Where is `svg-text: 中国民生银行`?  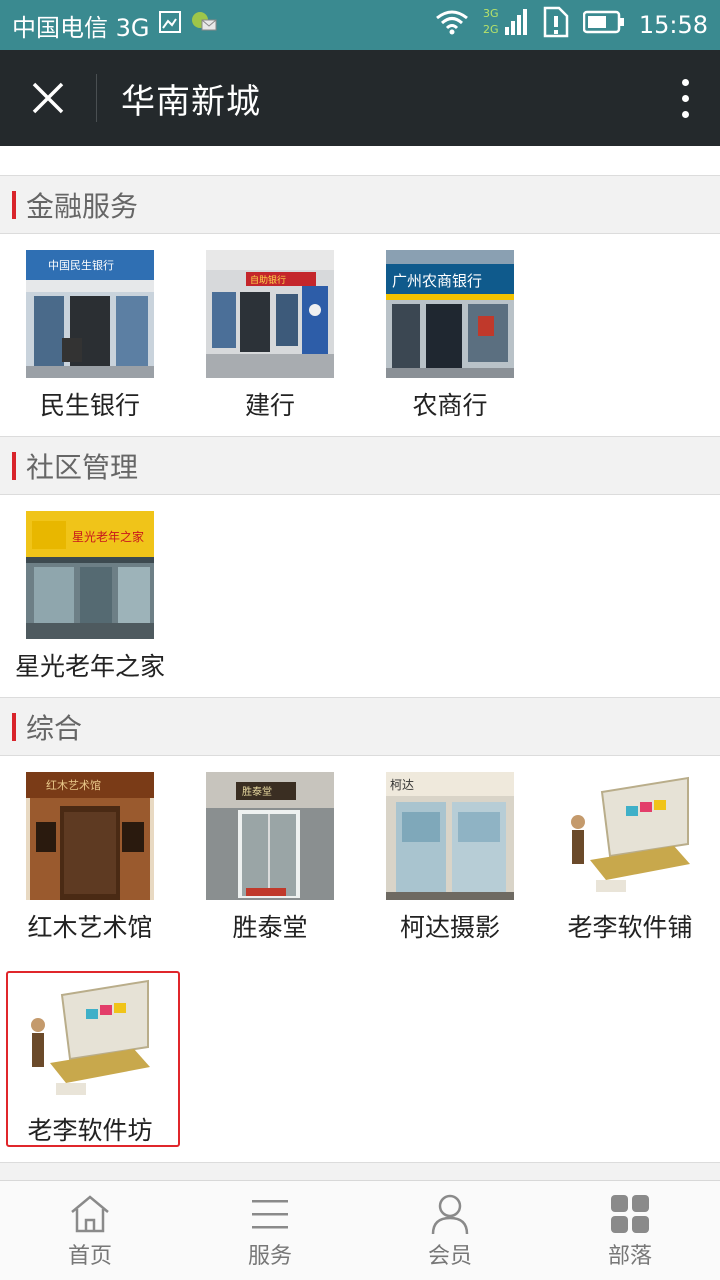
svg-text: 中国民生银行 is located at coordinates (81, 265).